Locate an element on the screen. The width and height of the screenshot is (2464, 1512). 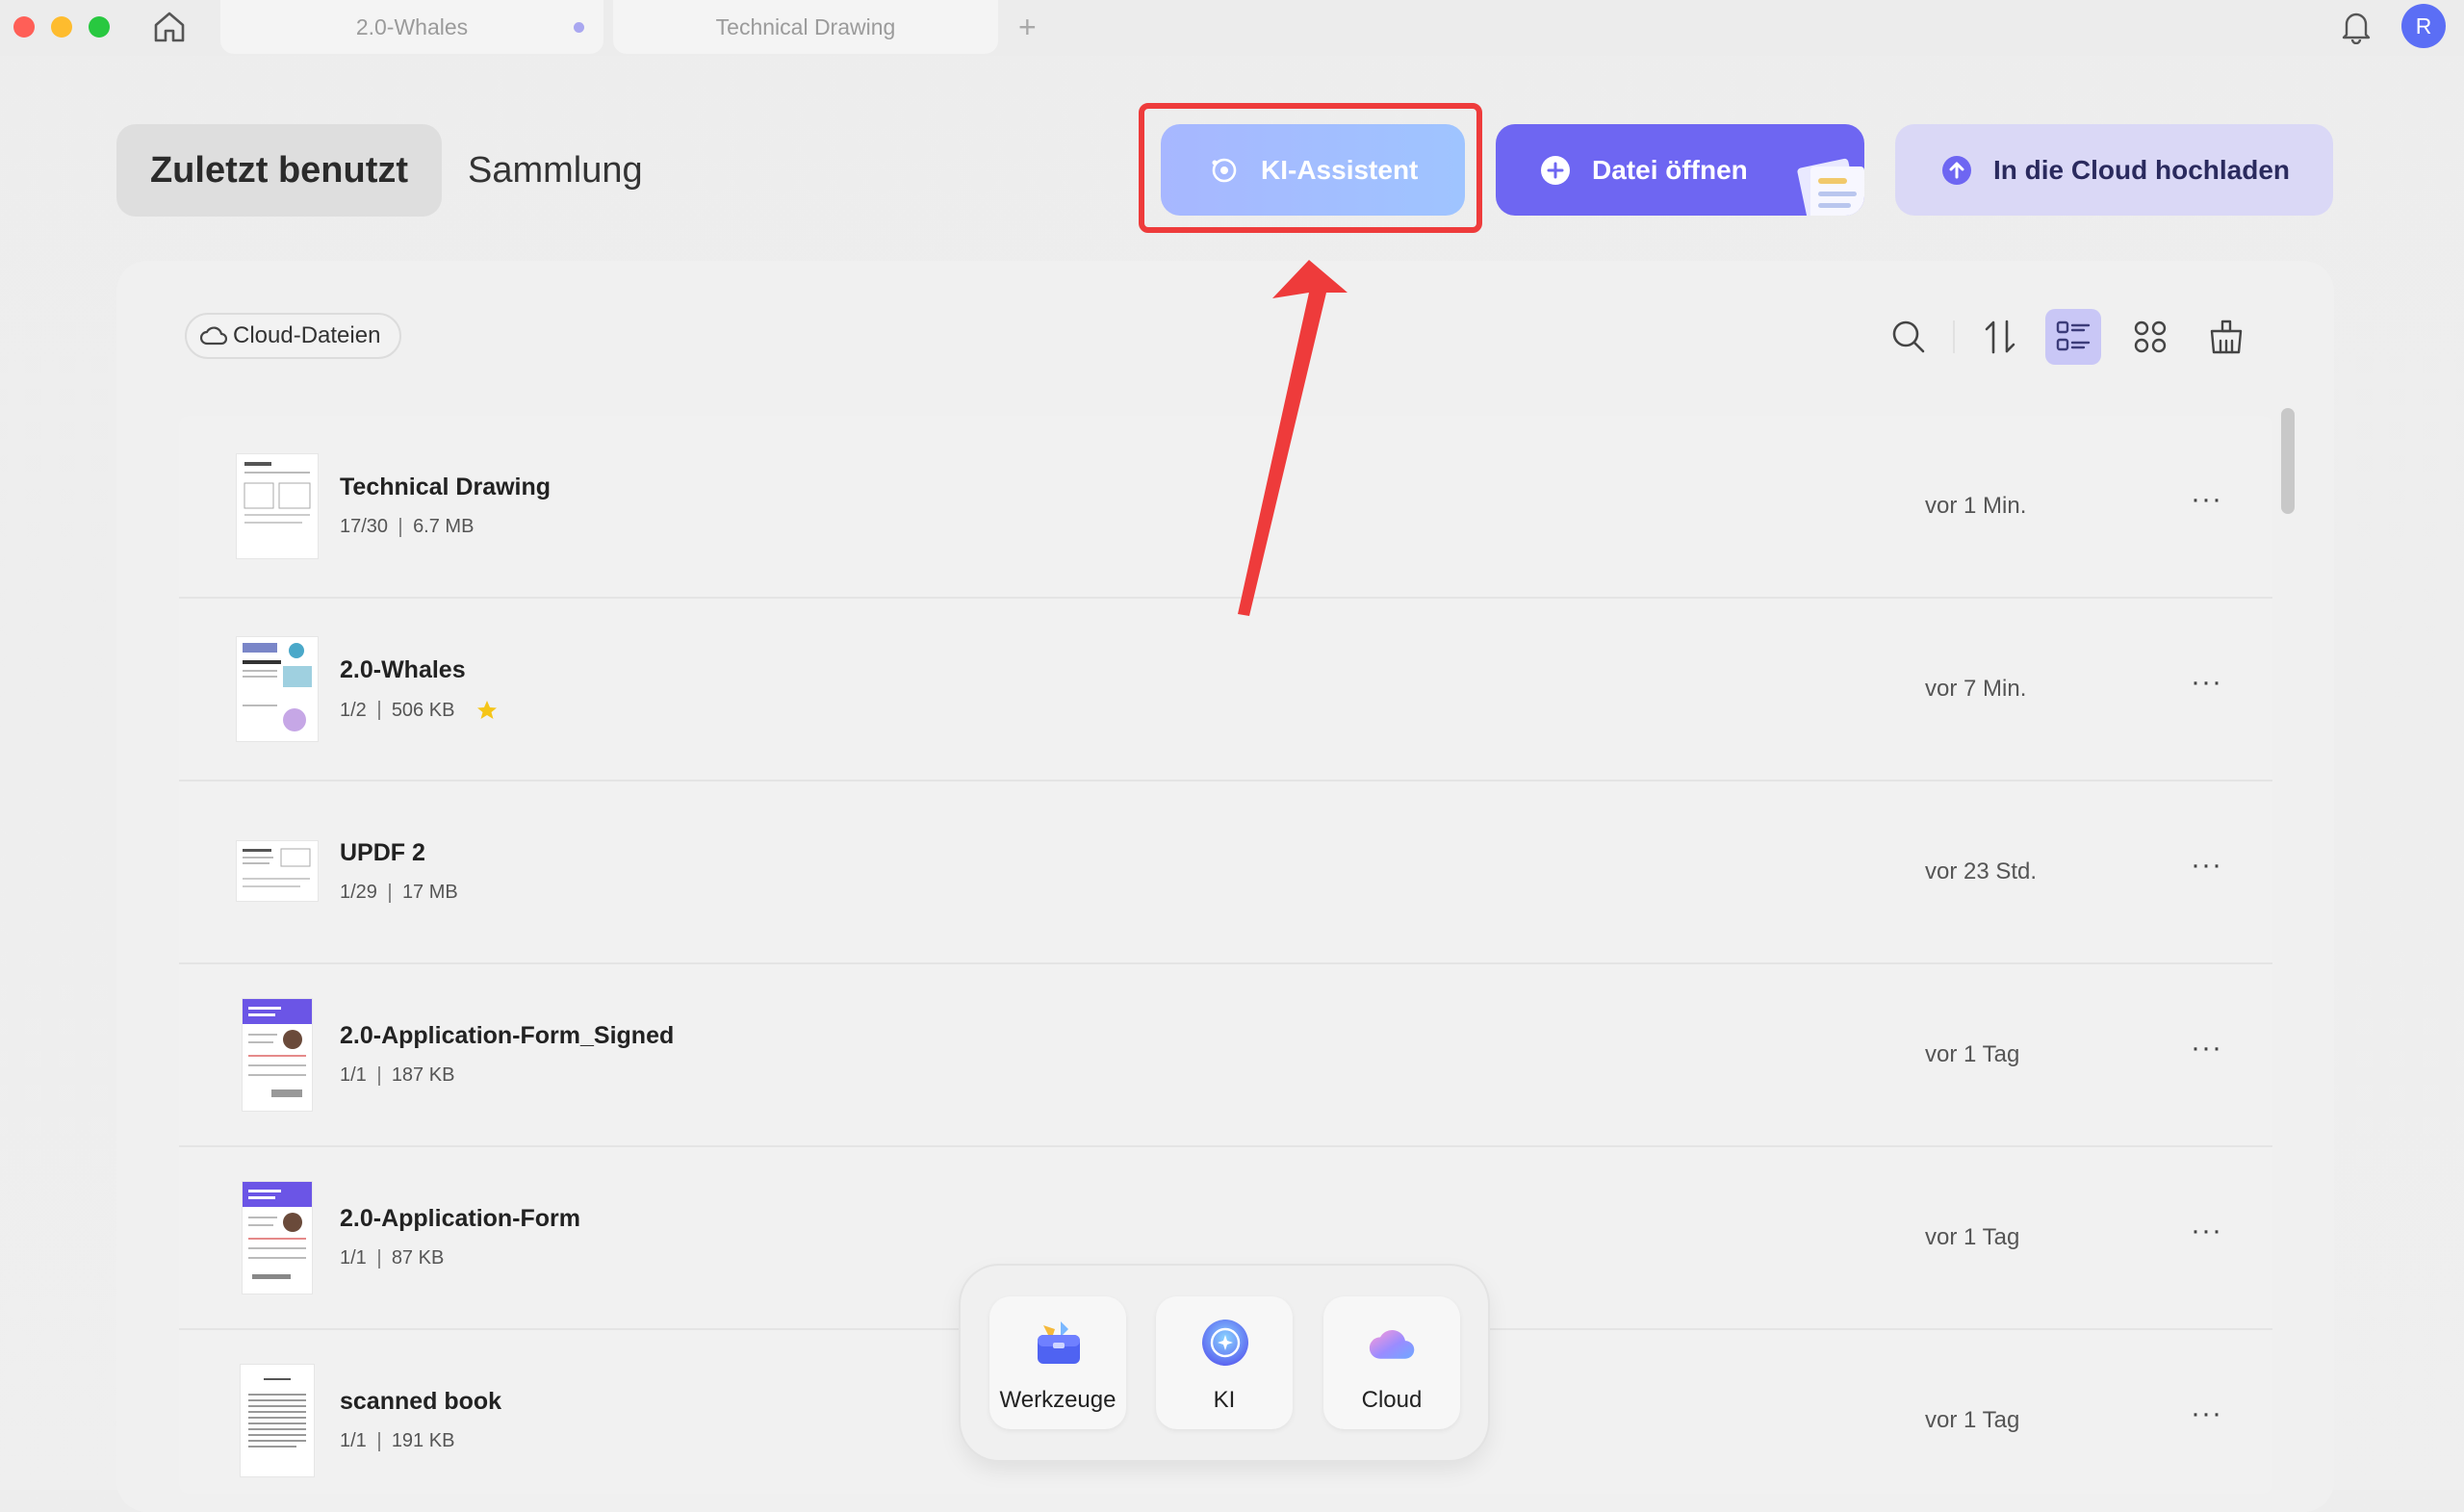
upload-cloud-label: In die Cloud hochladen is located at coordinates (2141, 169).